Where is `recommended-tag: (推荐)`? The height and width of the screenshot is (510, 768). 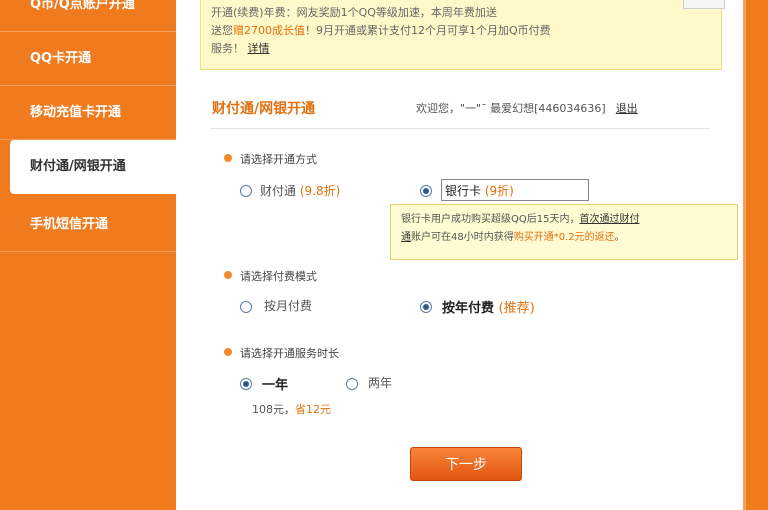
recommended-tag: (推荐) is located at coordinates (516, 308).